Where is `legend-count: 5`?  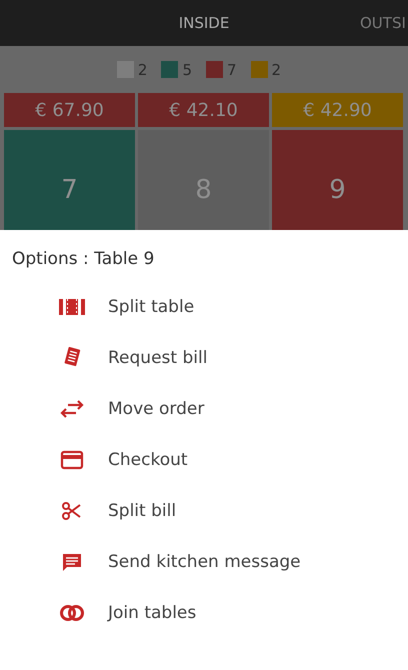 legend-count: 5 is located at coordinates (187, 69).